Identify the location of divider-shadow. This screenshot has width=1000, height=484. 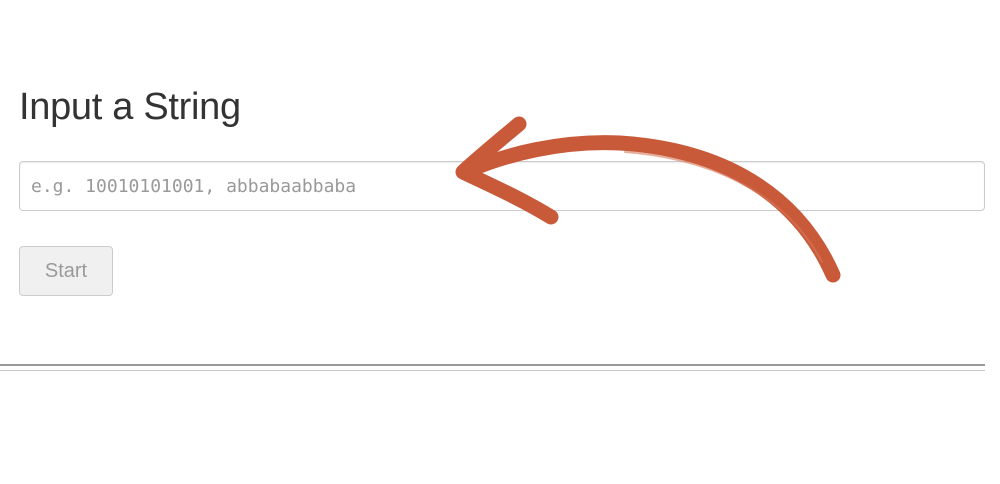
(492, 370).